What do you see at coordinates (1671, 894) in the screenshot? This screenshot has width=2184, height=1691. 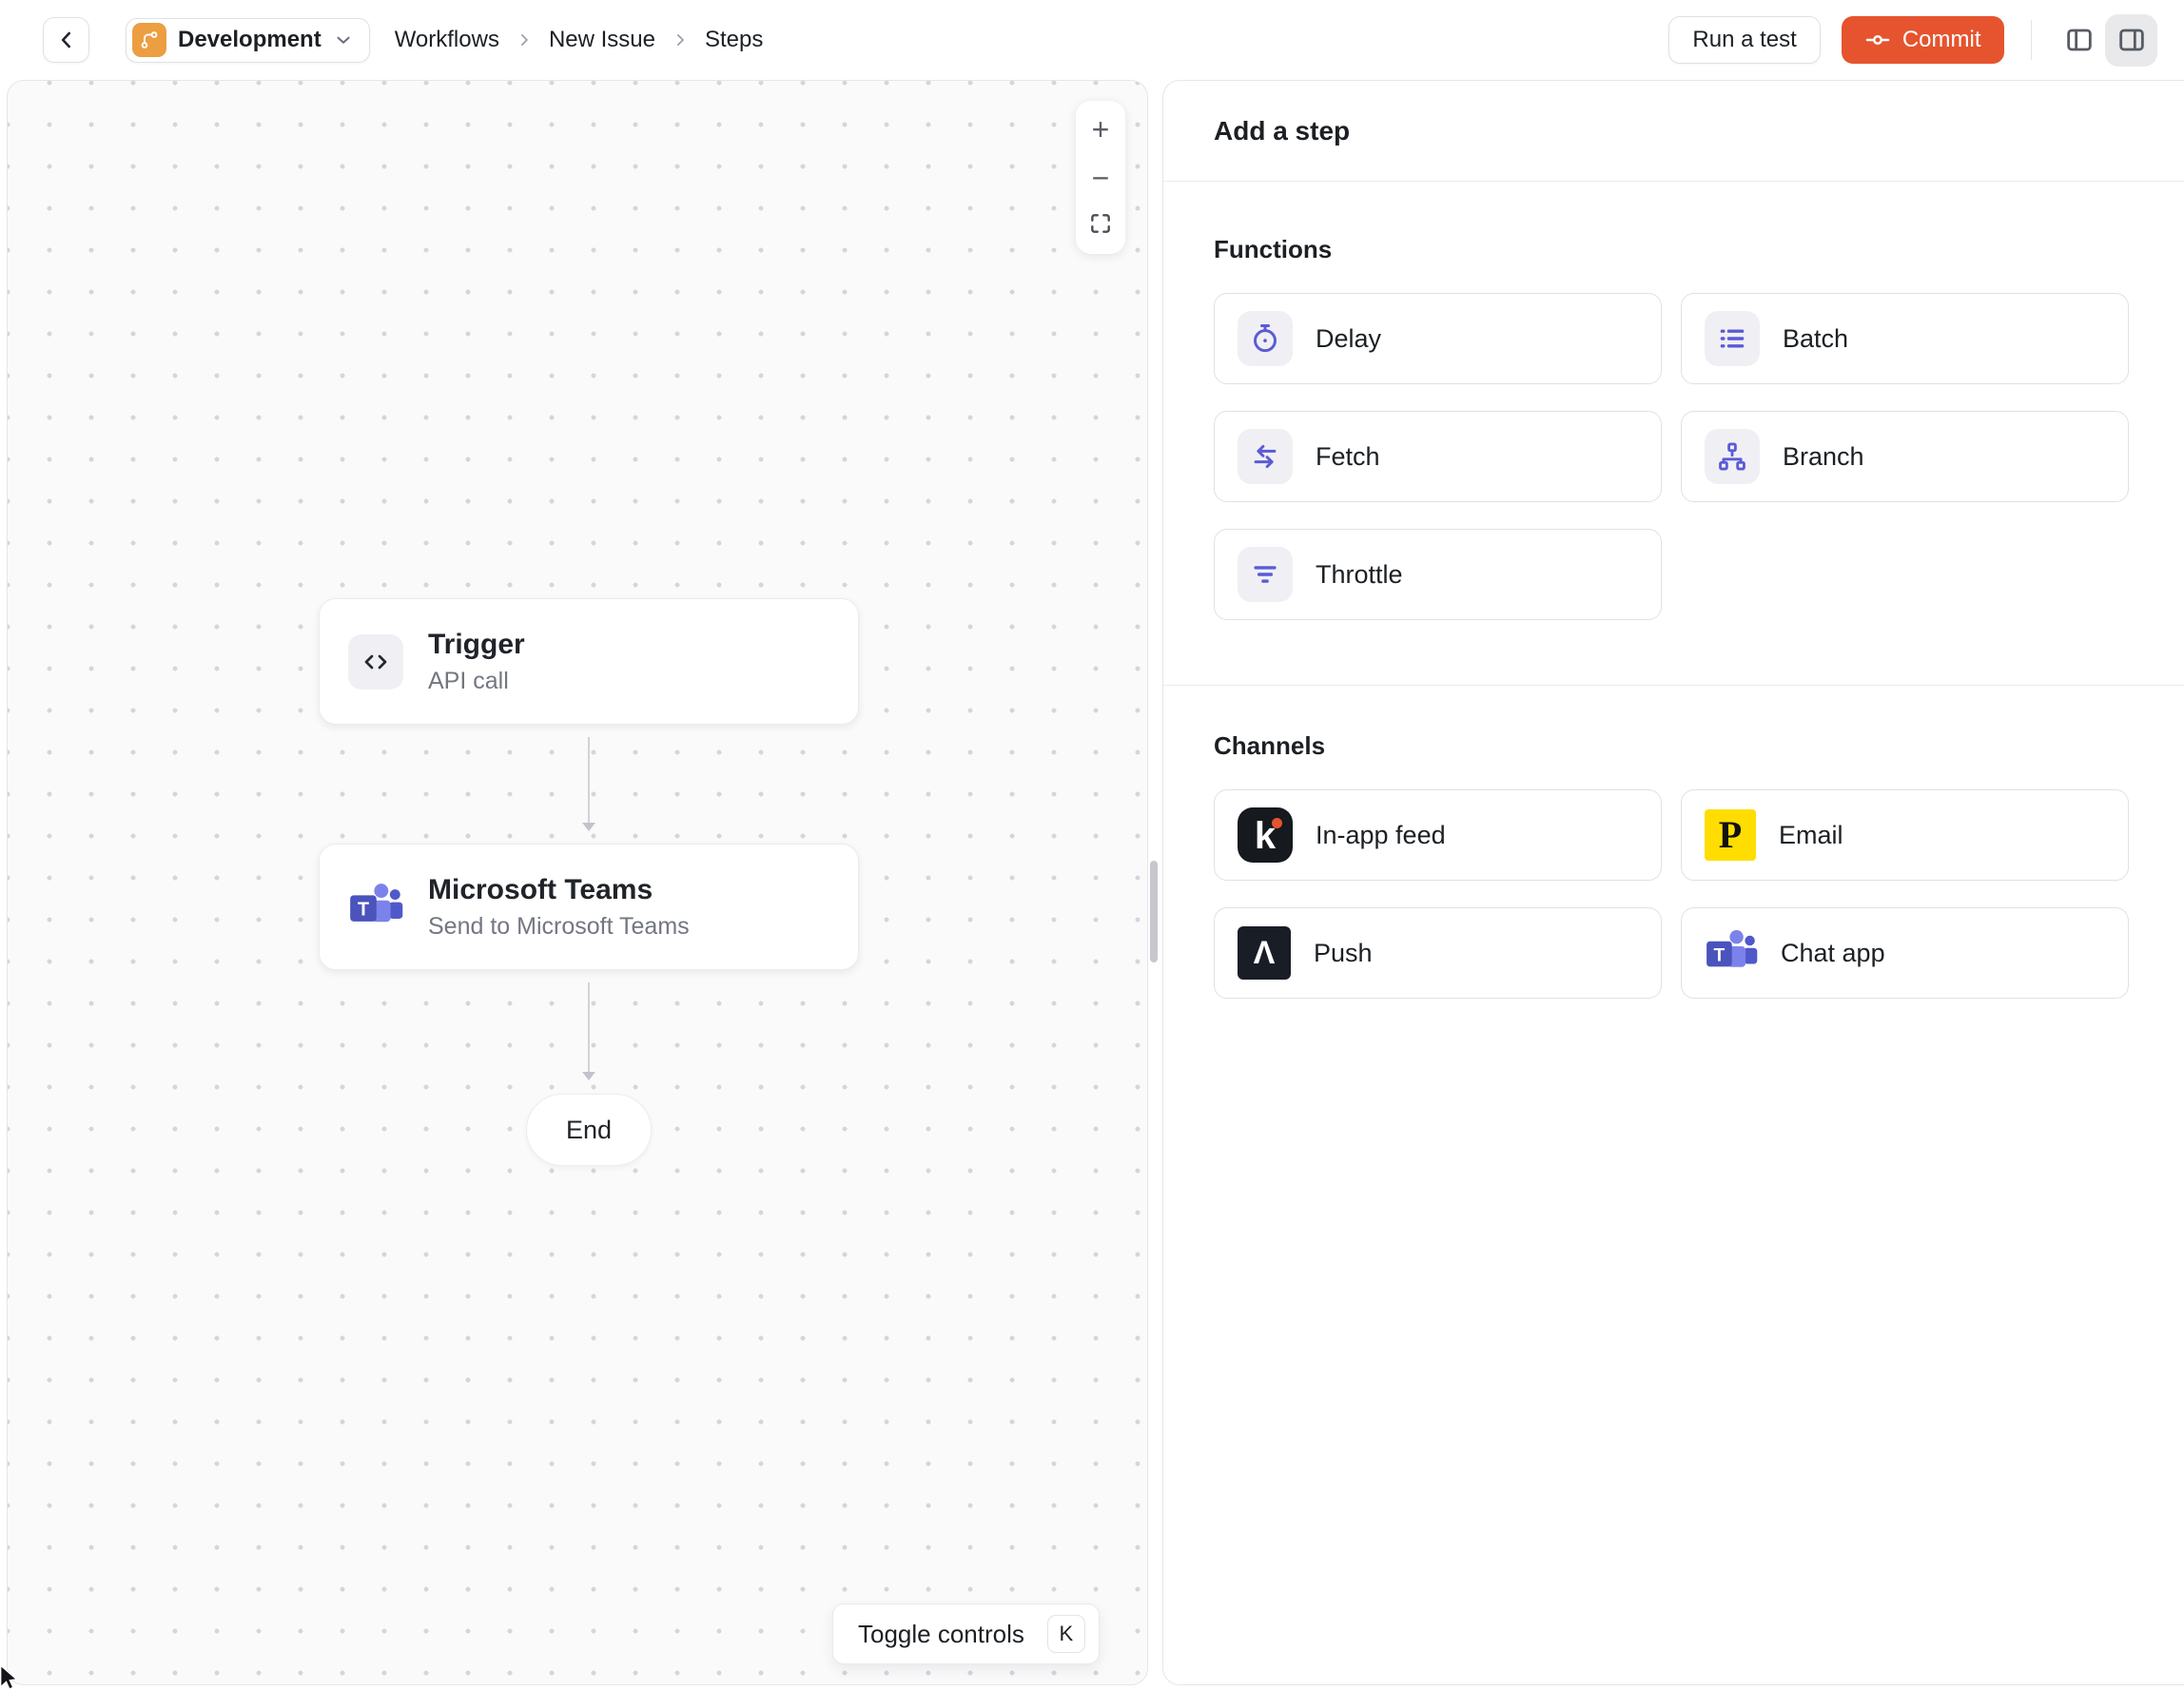 I see `channels-grid: k In-app feed P Email Λ Push T Chat app` at bounding box center [1671, 894].